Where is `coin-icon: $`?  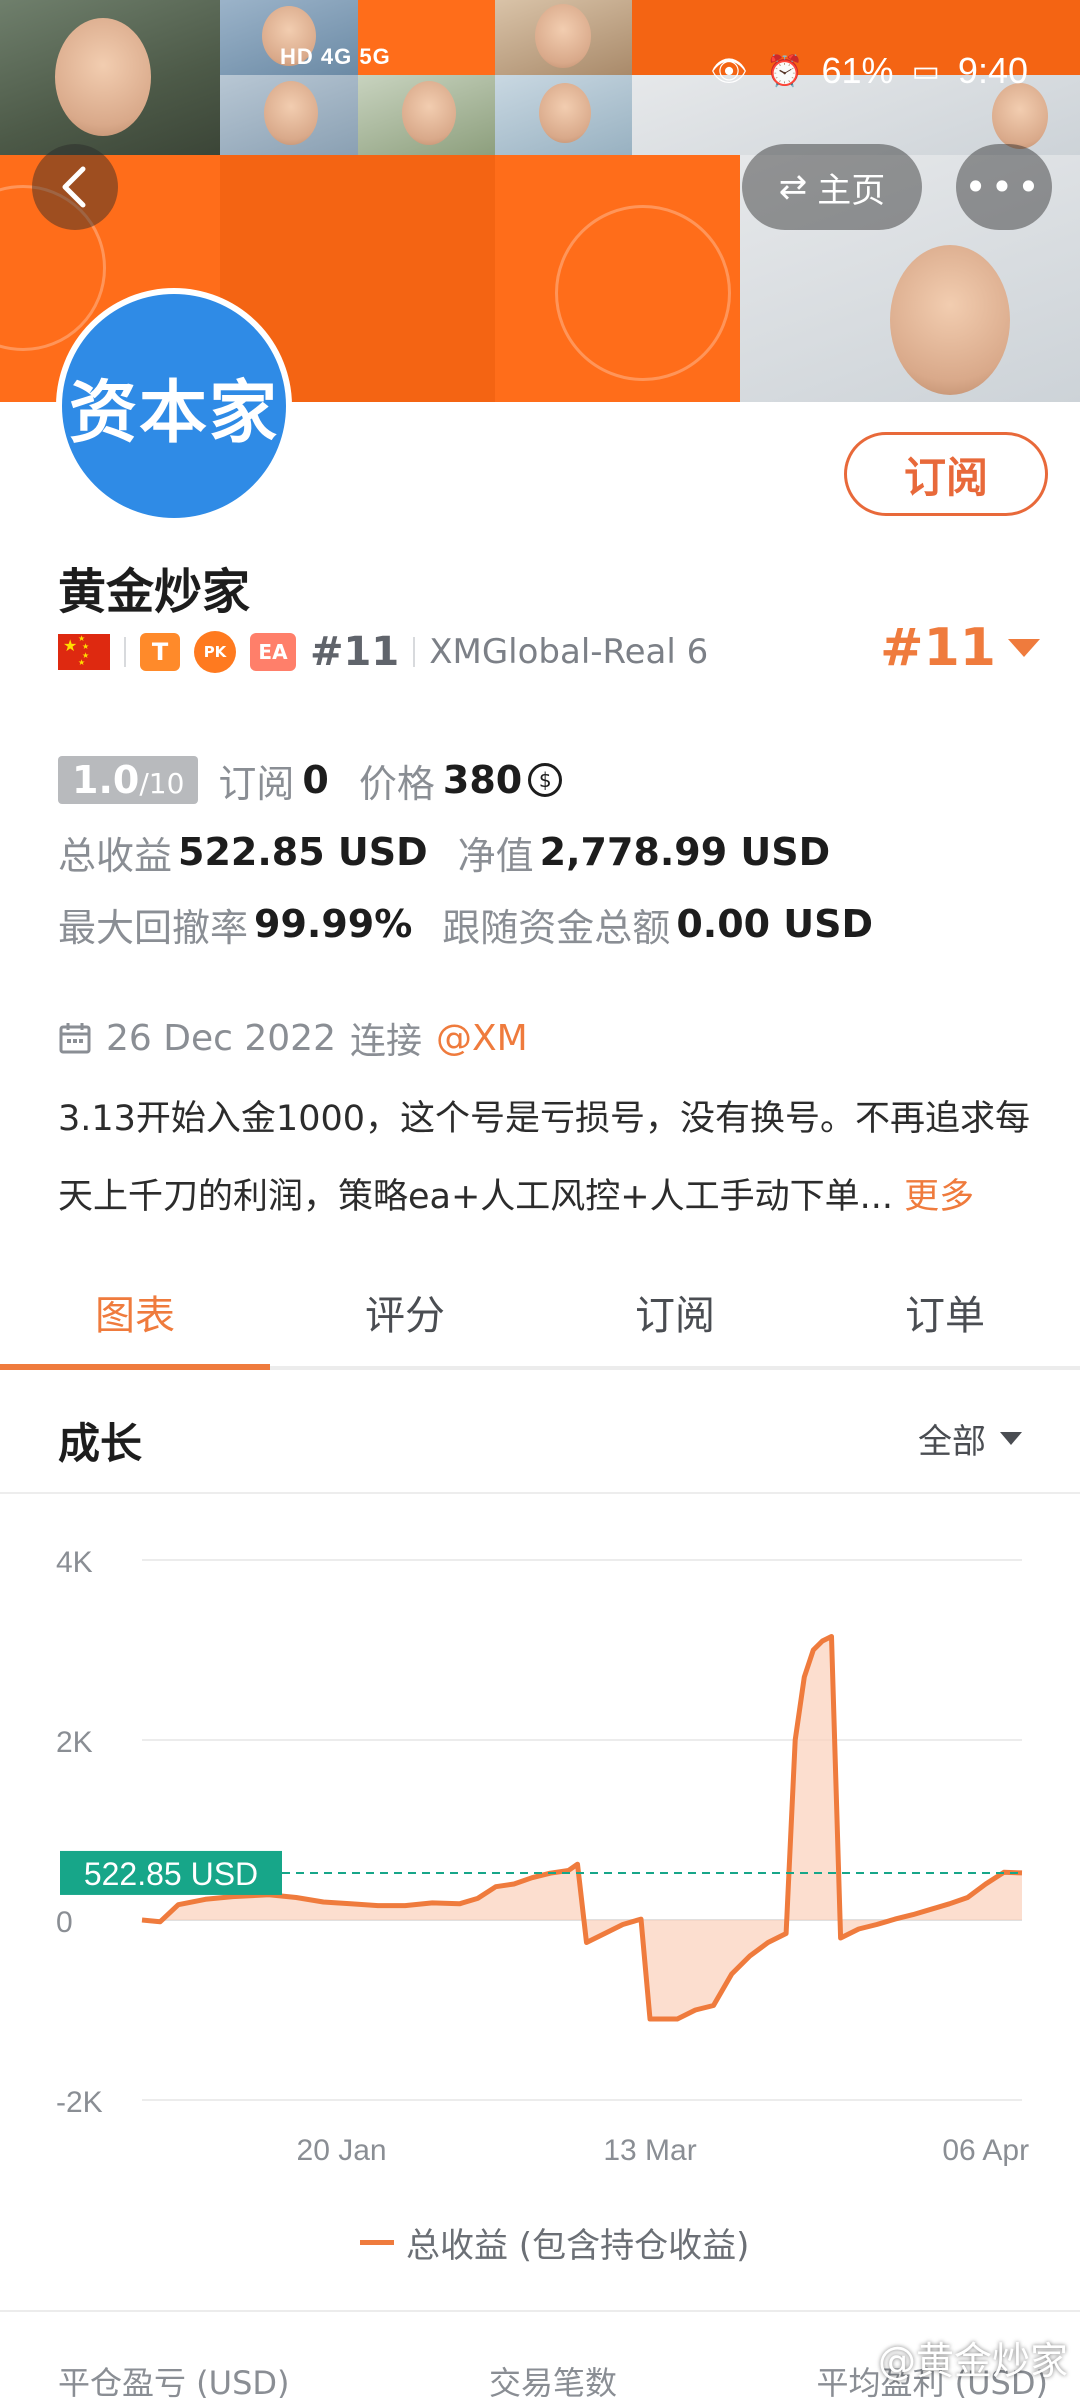
coin-icon: $ is located at coordinates (545, 780).